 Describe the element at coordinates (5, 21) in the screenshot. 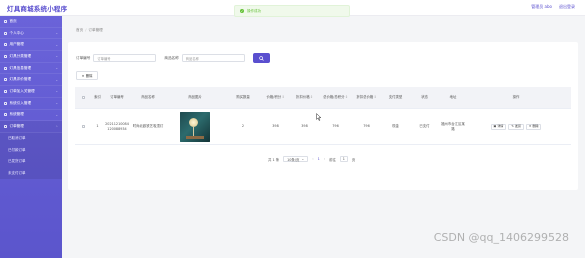

I see `home-icon` at that location.